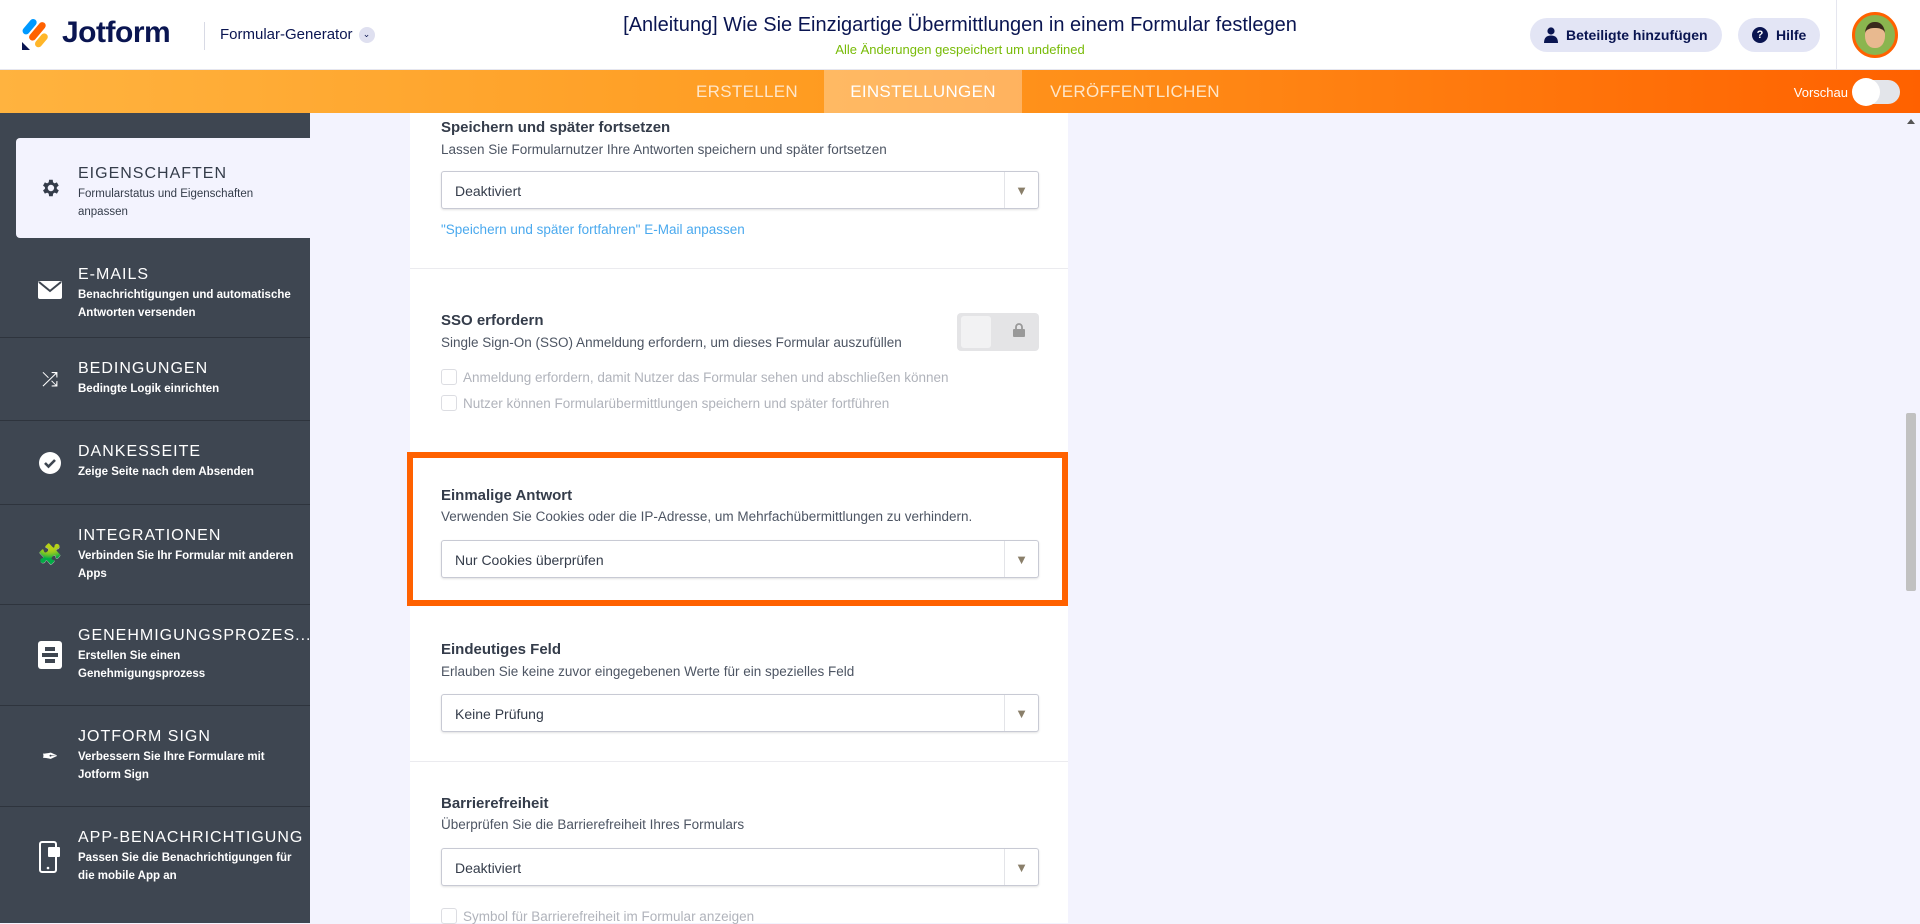  I want to click on avatar-face, so click(1875, 35).